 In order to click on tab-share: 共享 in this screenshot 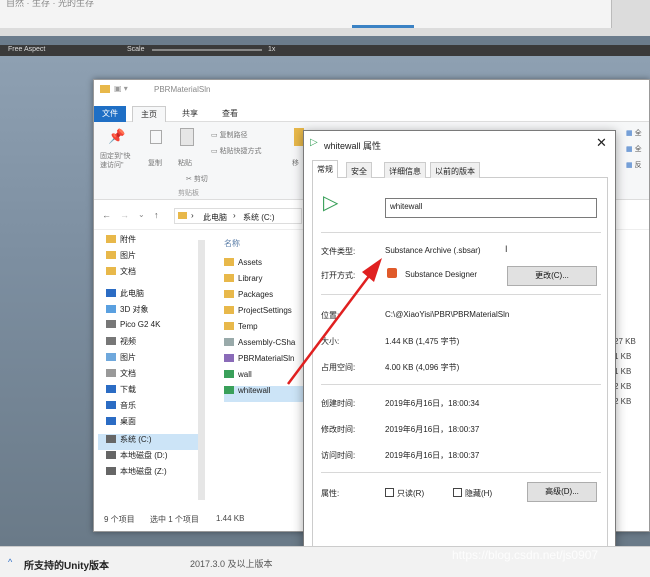, I will do `click(190, 114)`.